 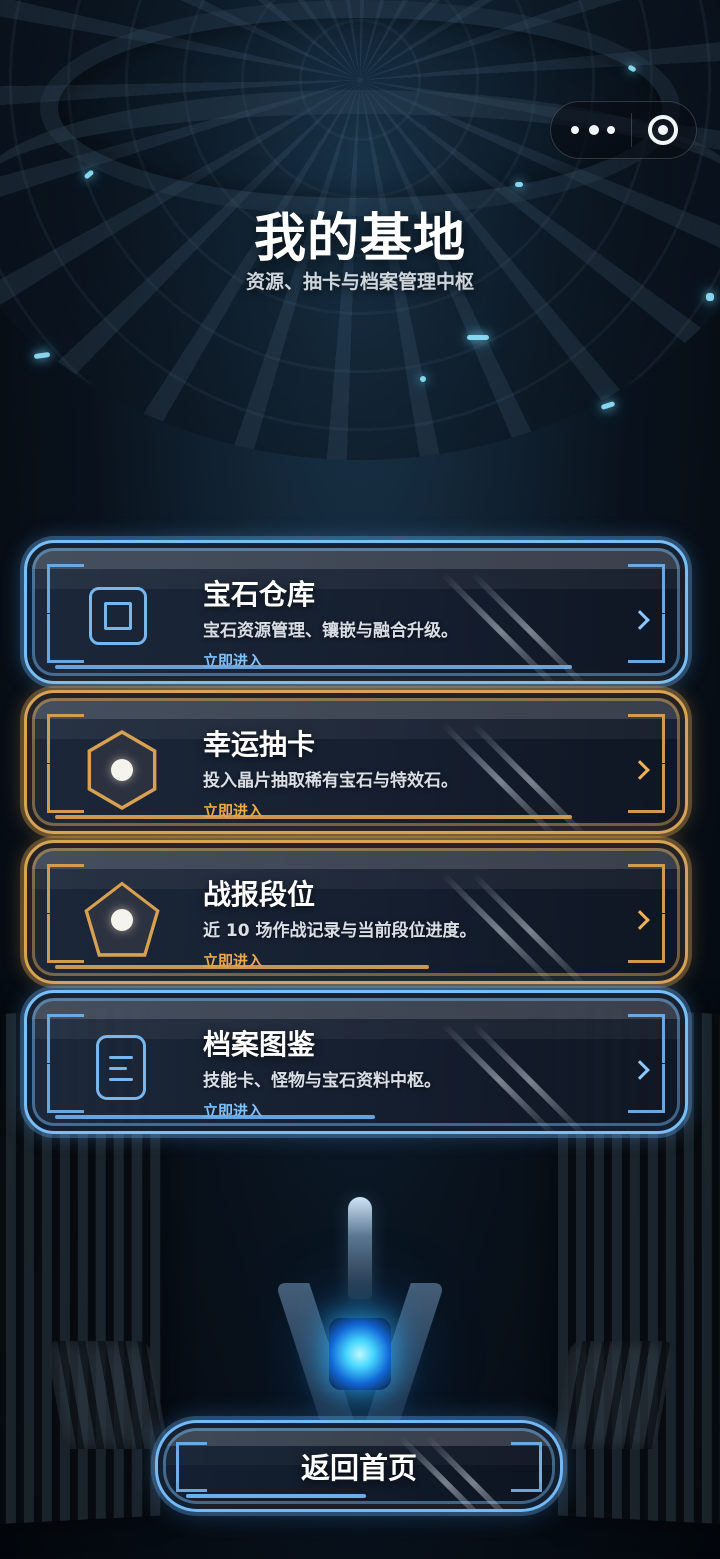 What do you see at coordinates (663, 130) in the screenshot?
I see `target-icon` at bounding box center [663, 130].